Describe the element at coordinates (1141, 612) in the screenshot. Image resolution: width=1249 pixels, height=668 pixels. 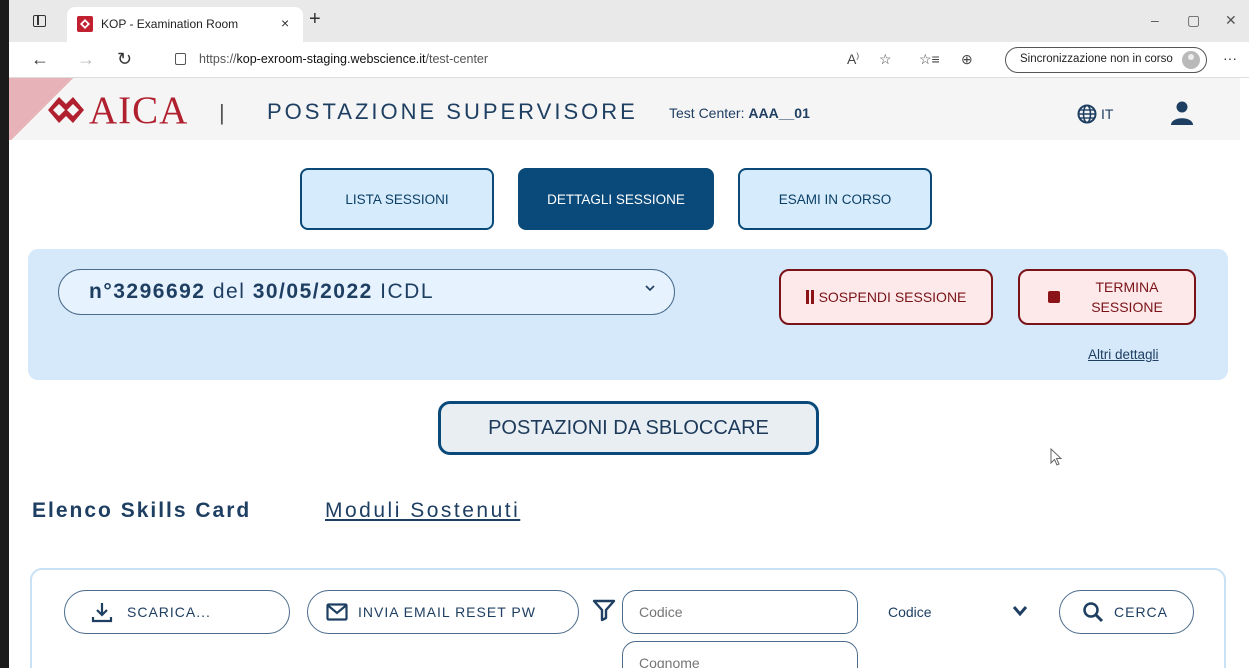
I see `search-label: CERCA` at that location.